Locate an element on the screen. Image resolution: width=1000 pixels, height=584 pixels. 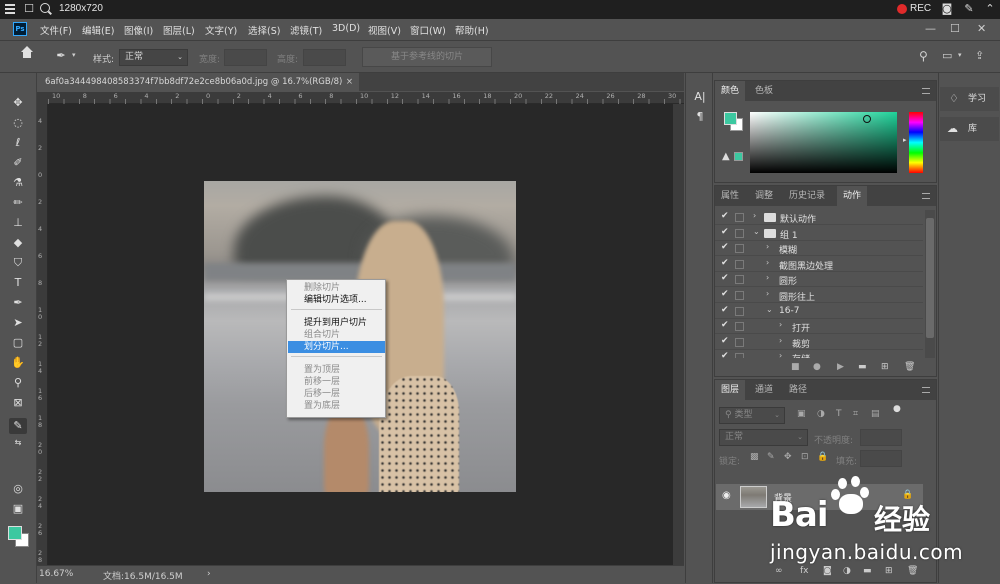
type-tool-icon: T is located at coordinates (18, 283).